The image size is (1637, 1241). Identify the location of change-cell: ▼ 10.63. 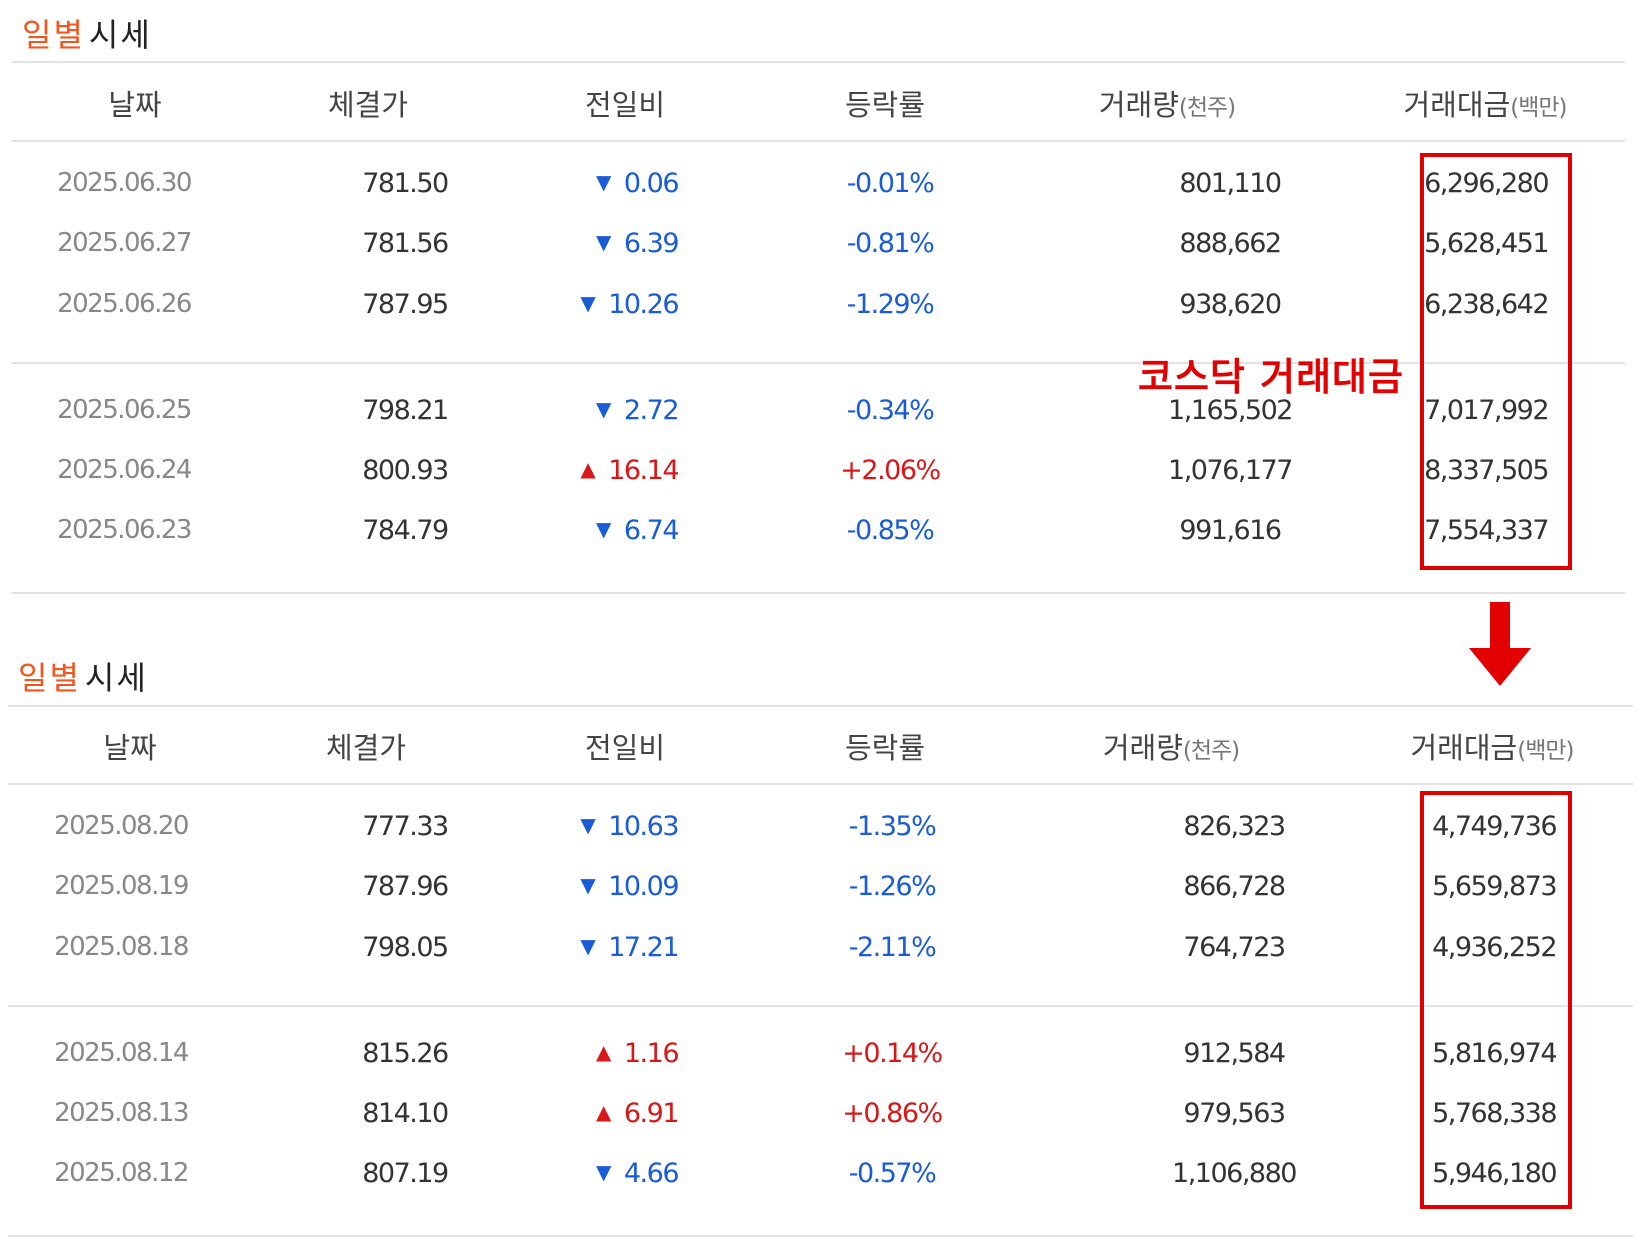
(629, 826).